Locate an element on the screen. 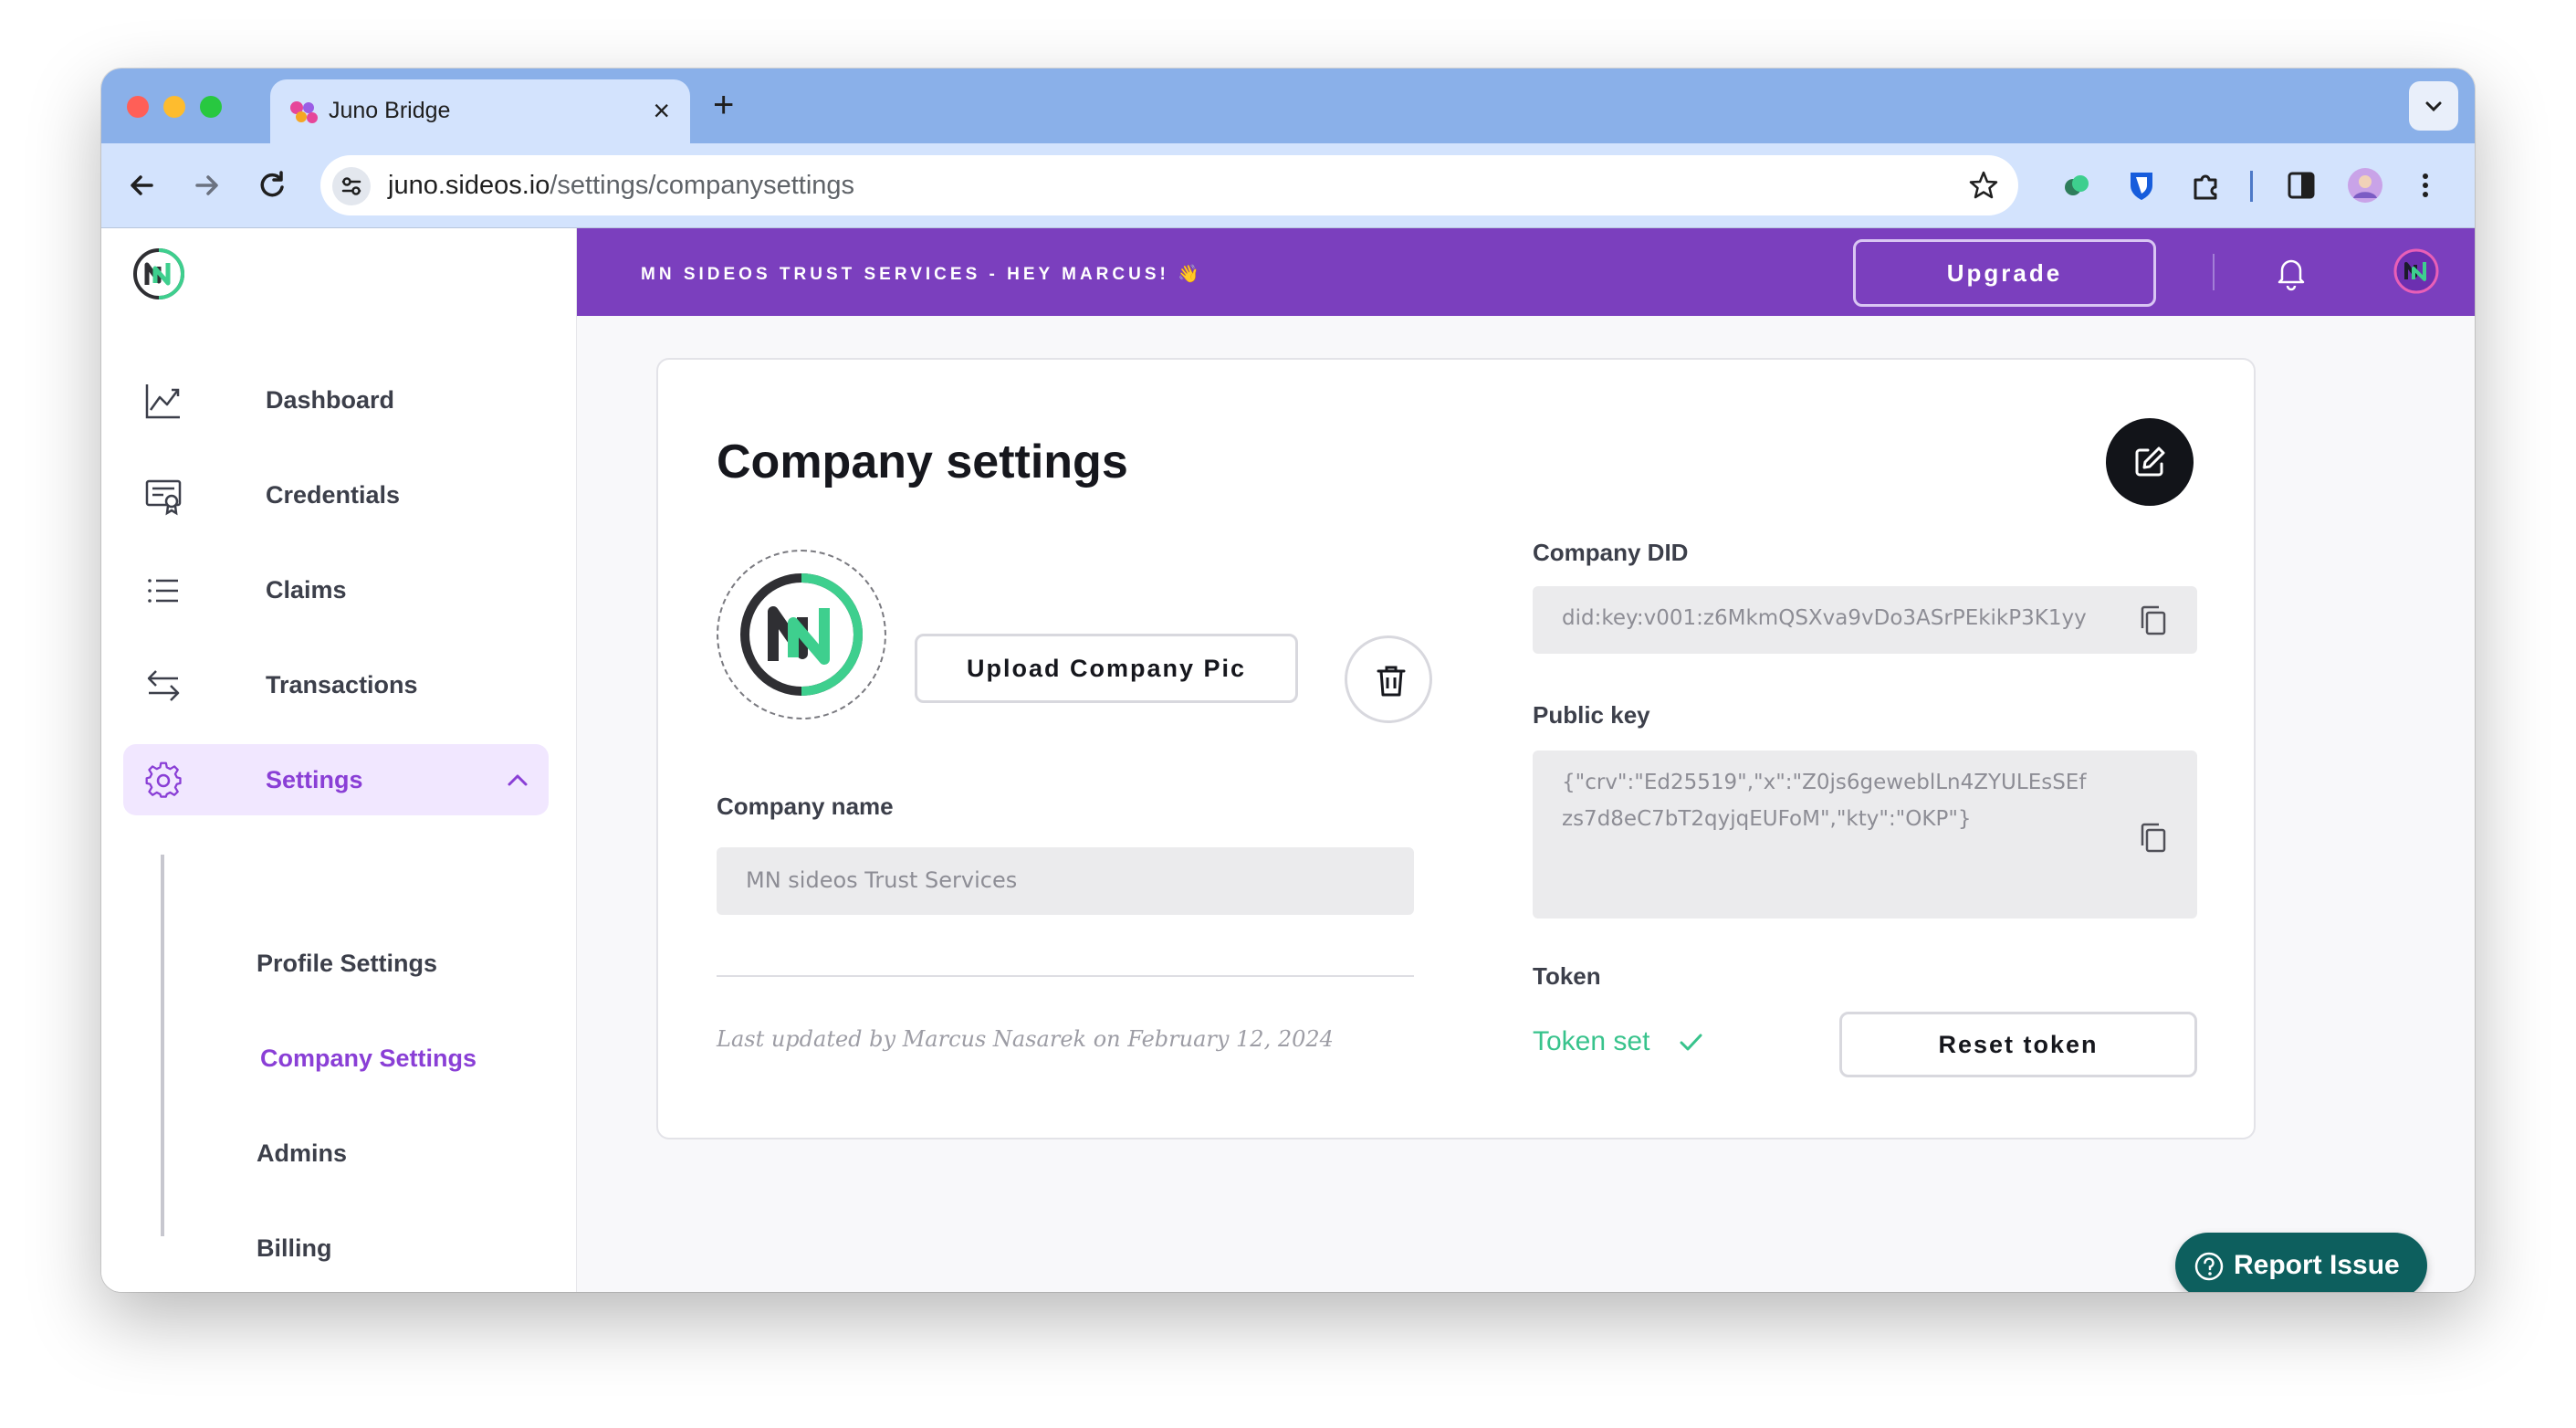 This screenshot has height=1428, width=2576. browser-toolbar: juno.sideos.io/settings/companysettings is located at coordinates (1288, 185).